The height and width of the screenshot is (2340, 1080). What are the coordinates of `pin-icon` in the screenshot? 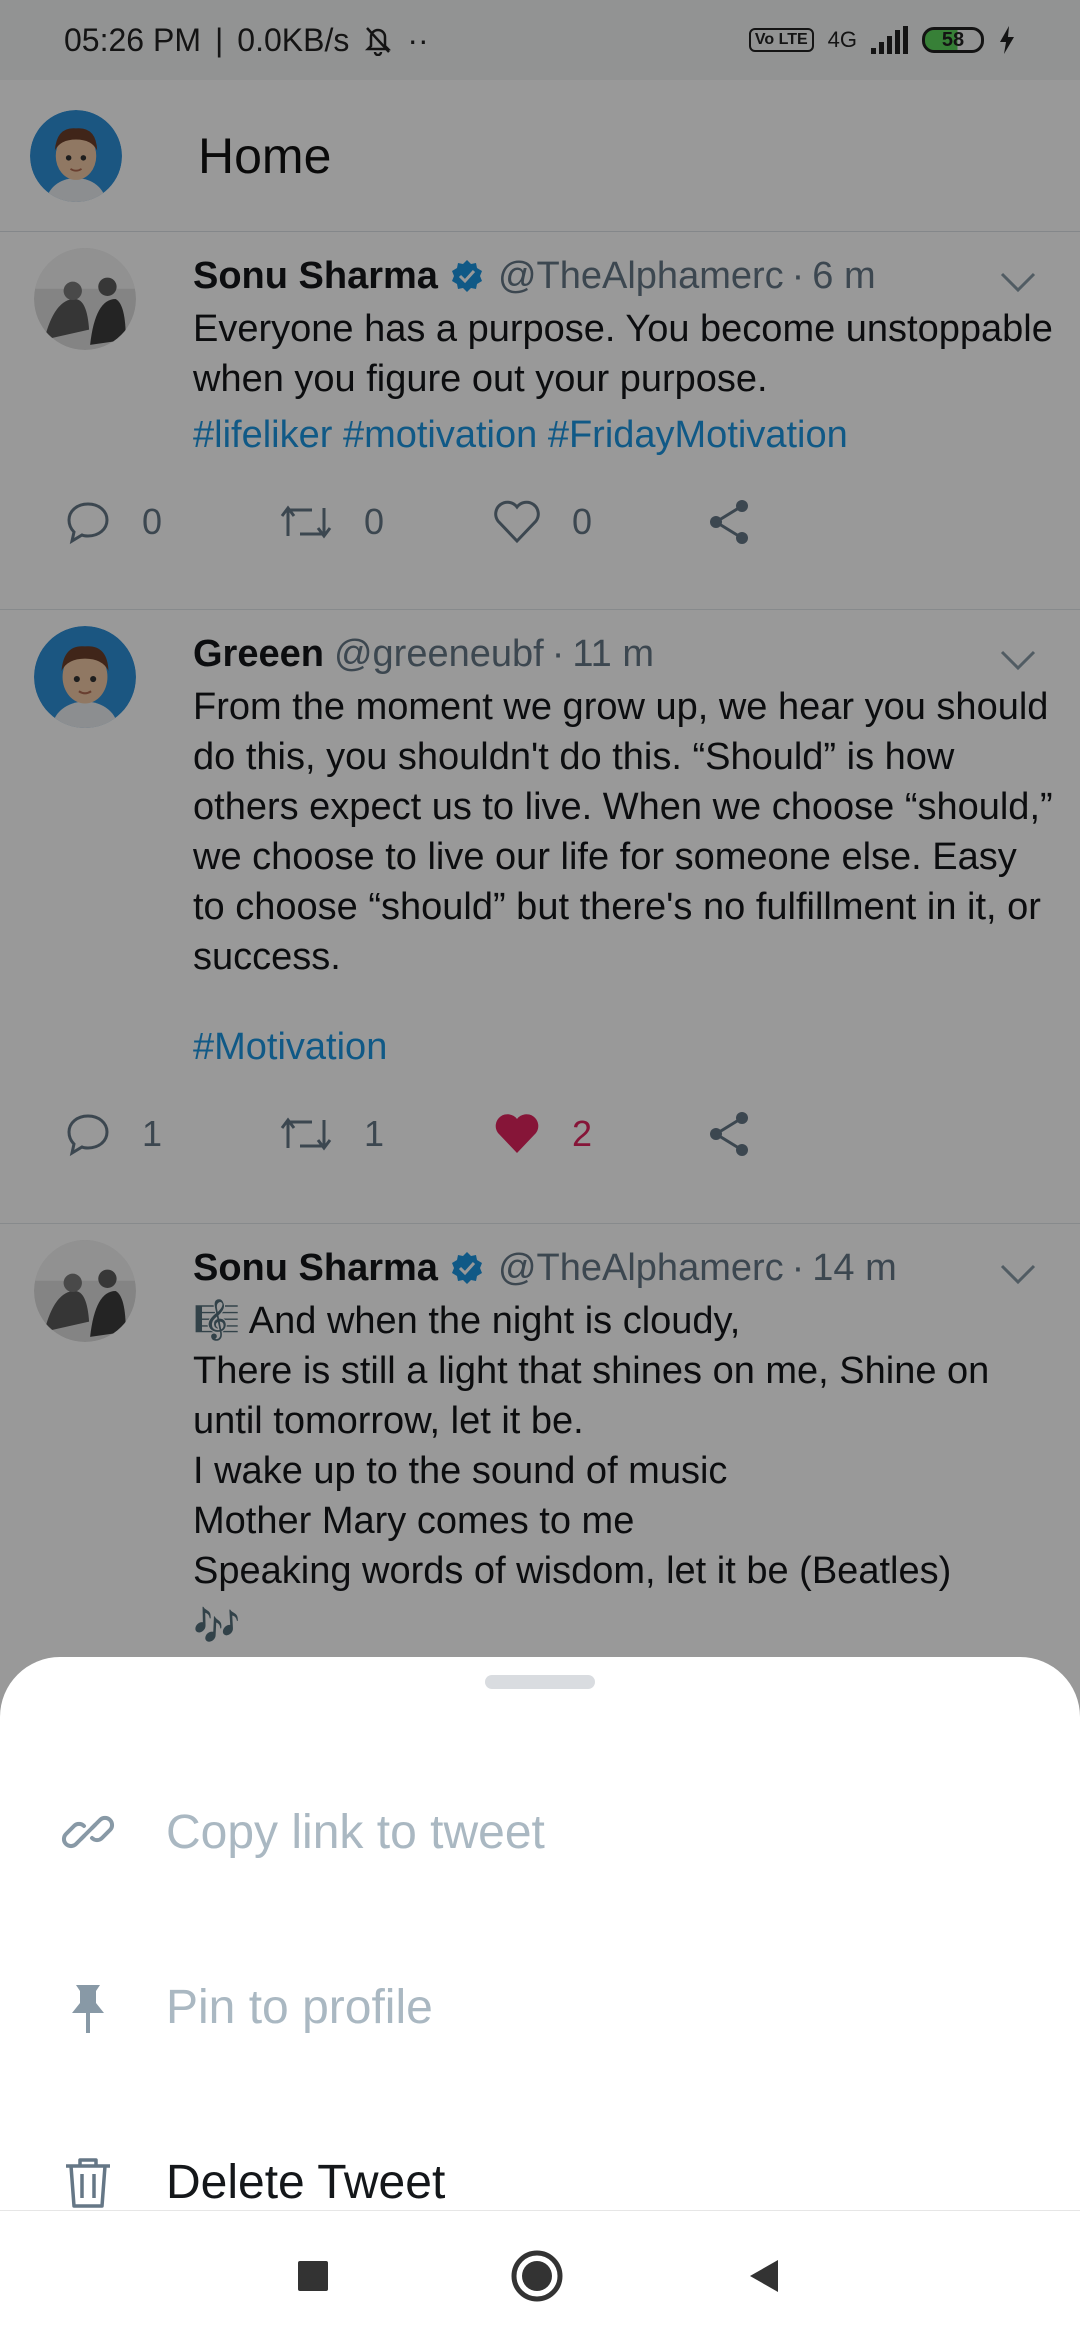 It's located at (88, 2009).